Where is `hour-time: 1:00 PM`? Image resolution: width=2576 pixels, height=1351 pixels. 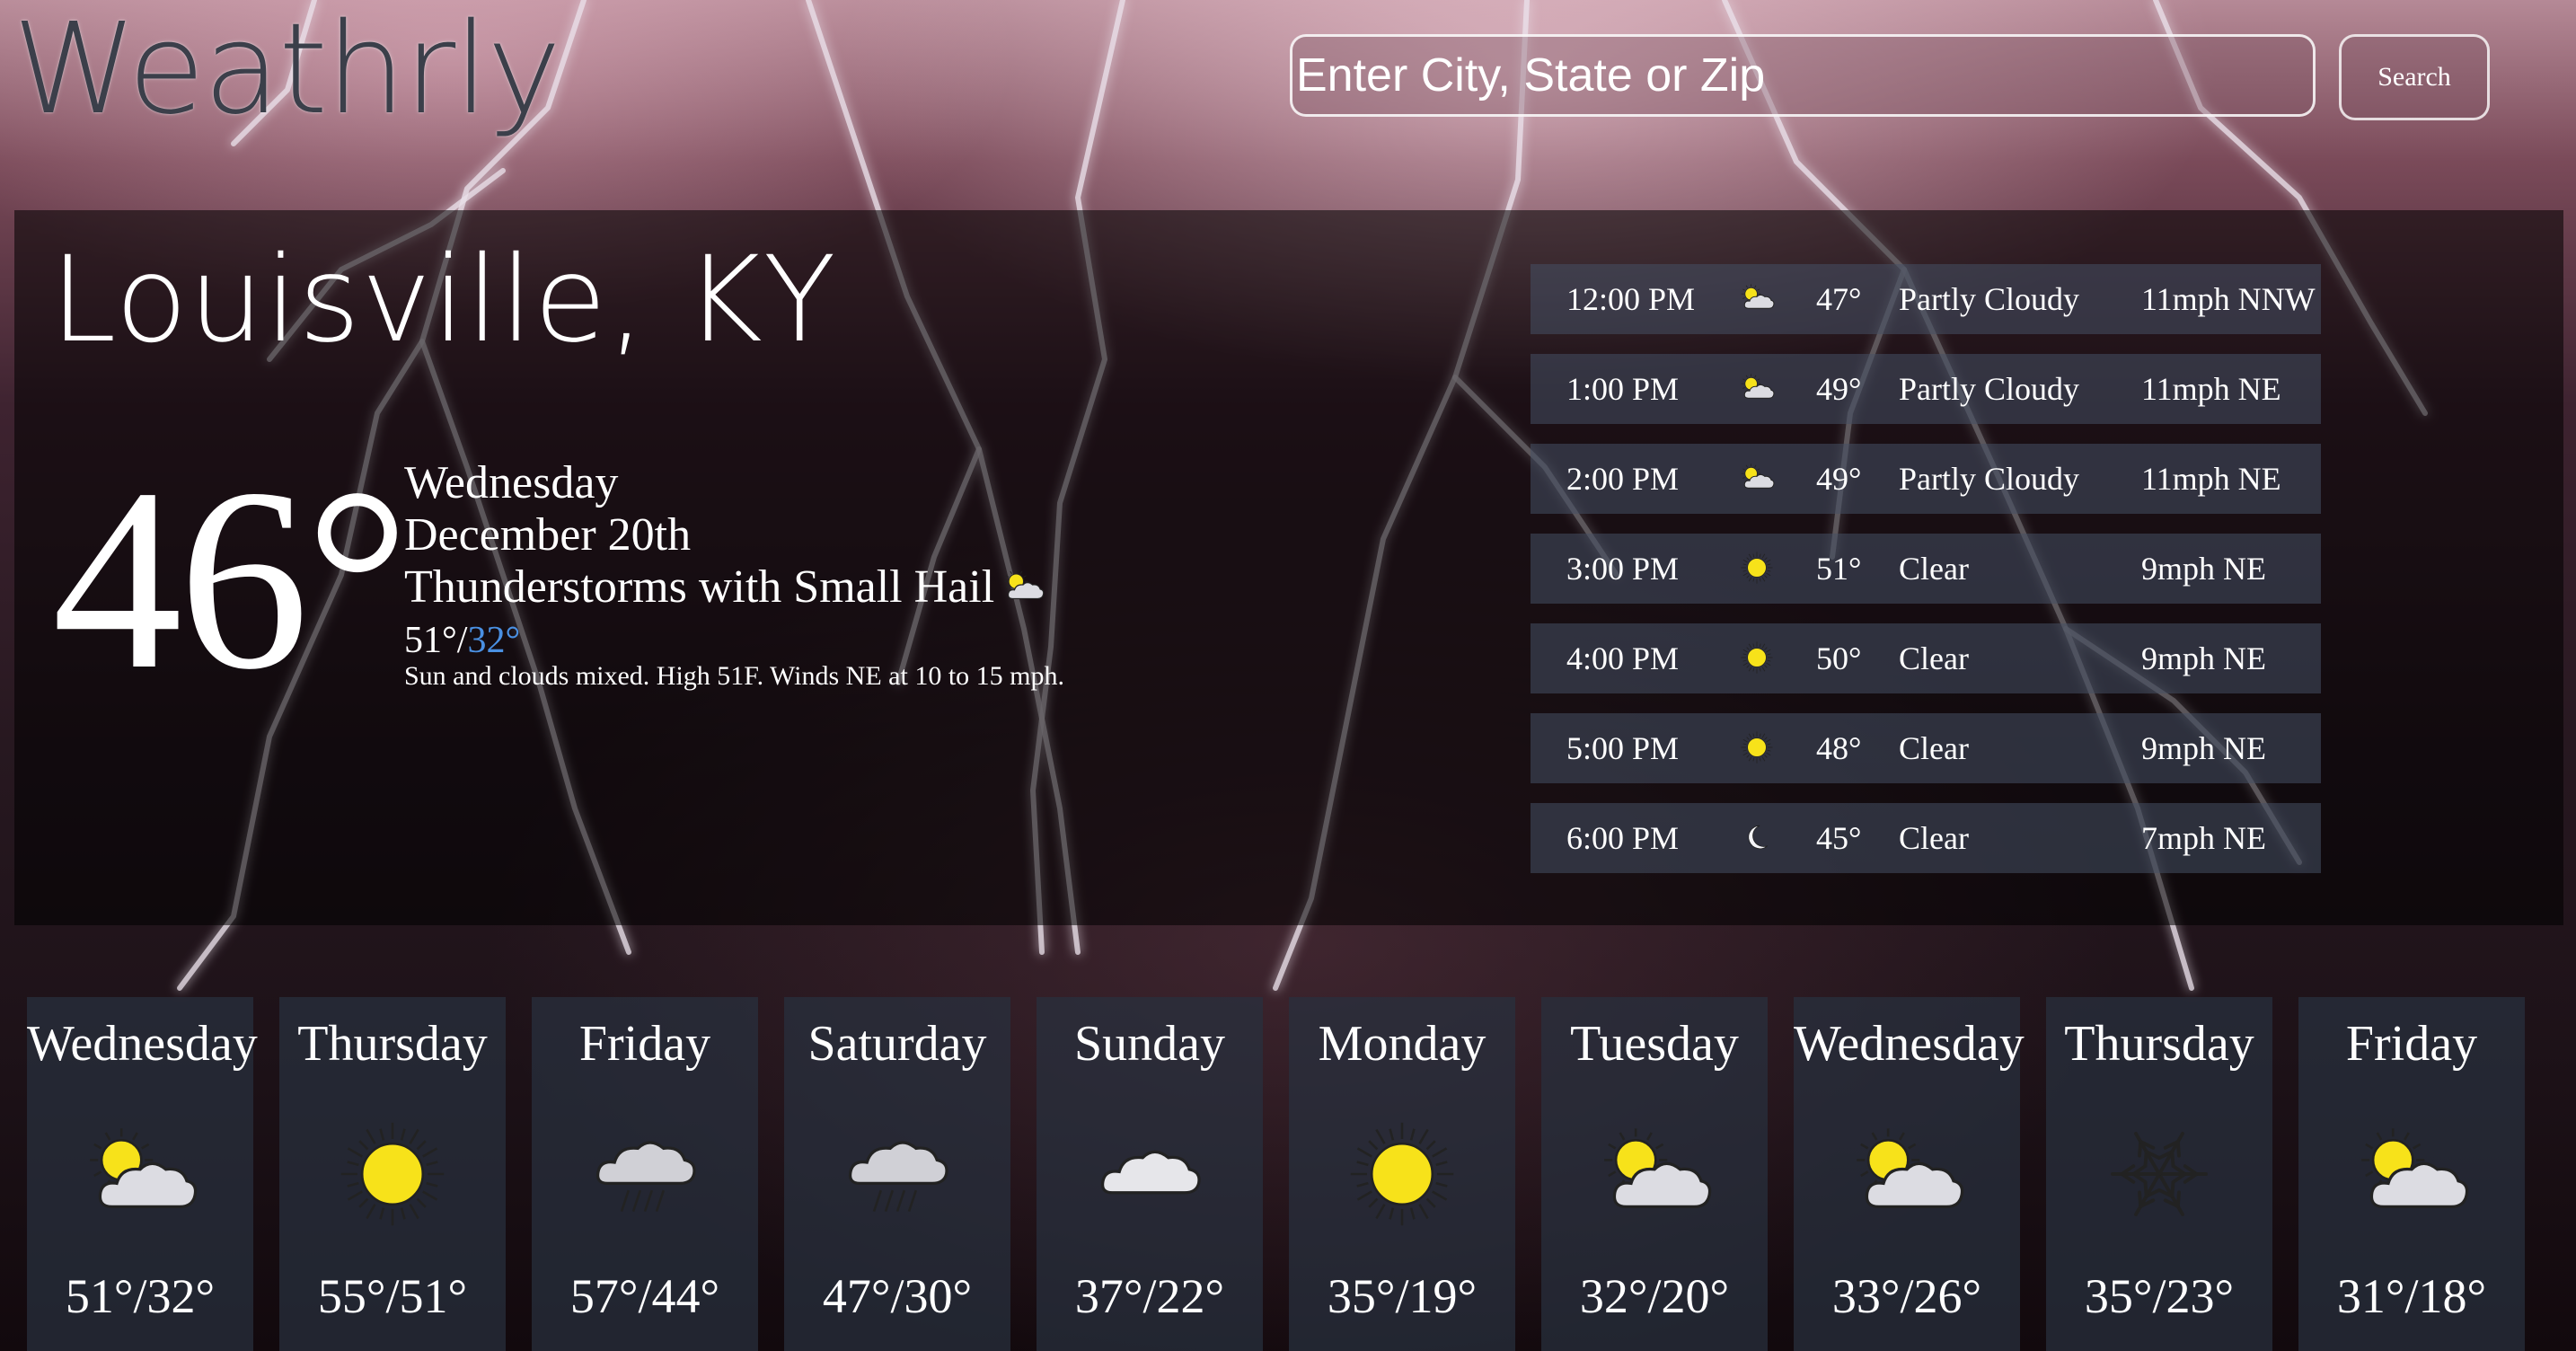 hour-time: 1:00 PM is located at coordinates (1623, 389).